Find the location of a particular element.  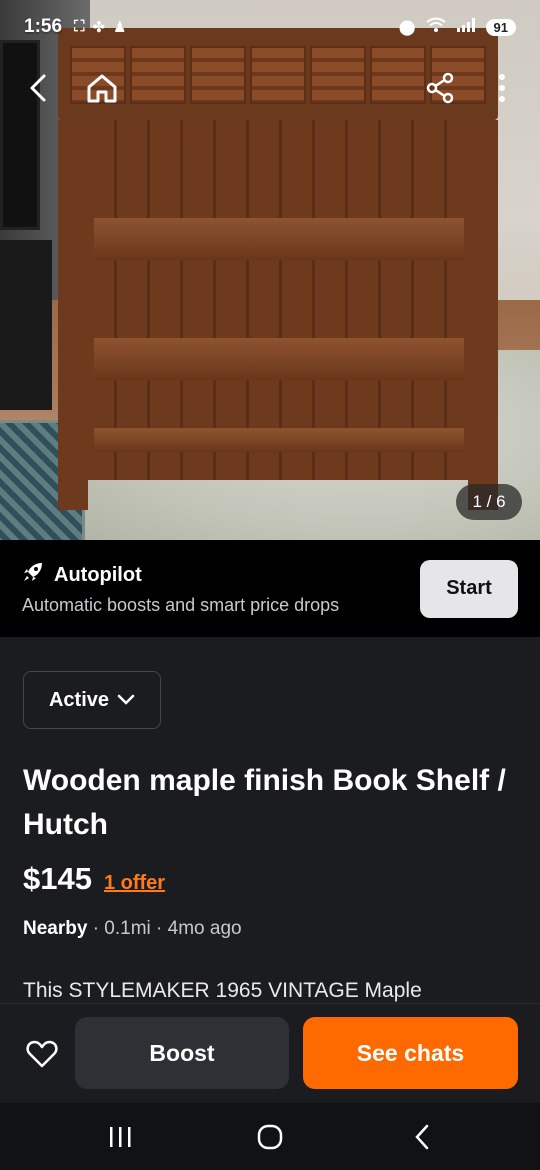

share-icon is located at coordinates (440, 88).